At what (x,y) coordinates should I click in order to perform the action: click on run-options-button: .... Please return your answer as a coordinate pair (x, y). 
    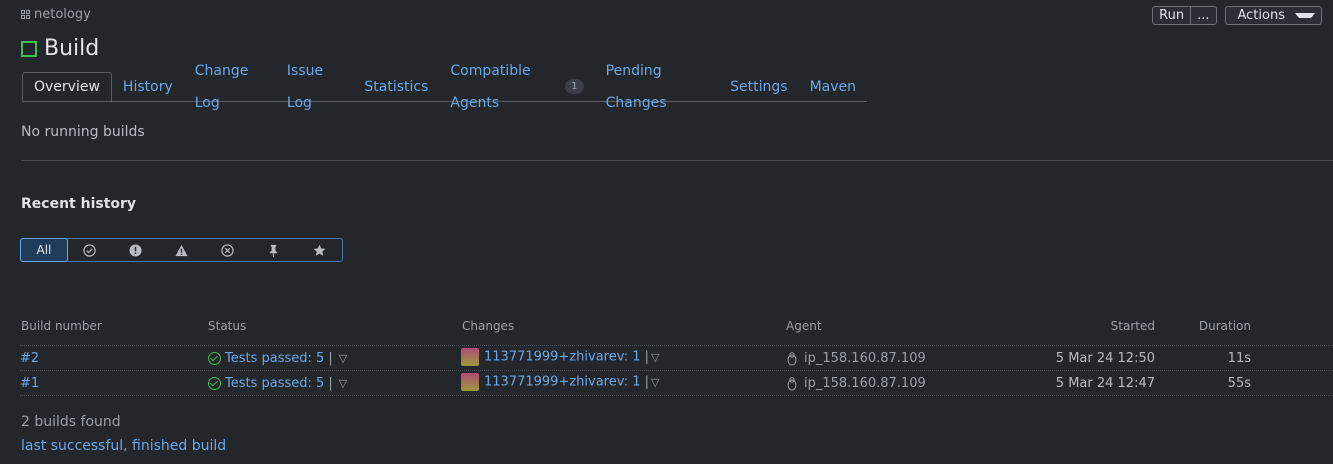
    Looking at the image, I should click on (1203, 15).